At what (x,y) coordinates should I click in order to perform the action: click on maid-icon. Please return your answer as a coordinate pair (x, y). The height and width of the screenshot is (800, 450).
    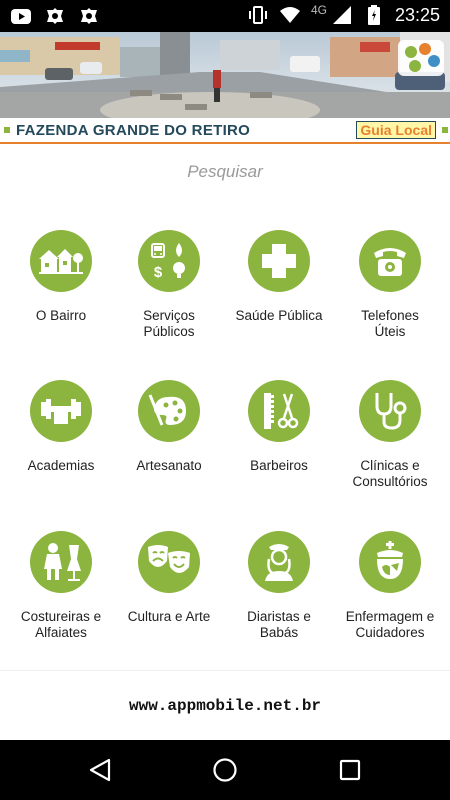
    Looking at the image, I should click on (279, 562).